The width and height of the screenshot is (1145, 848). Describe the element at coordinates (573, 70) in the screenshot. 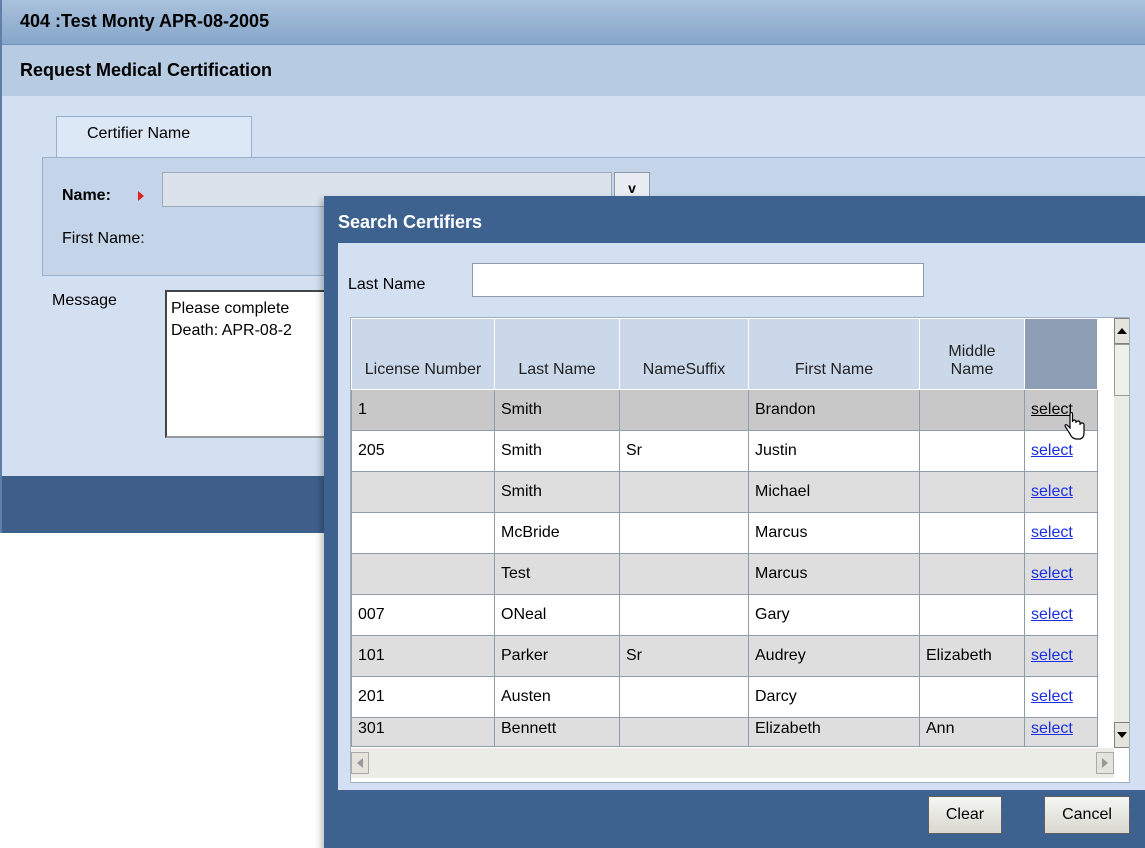

I see `section-header: Request Medical Certification` at that location.